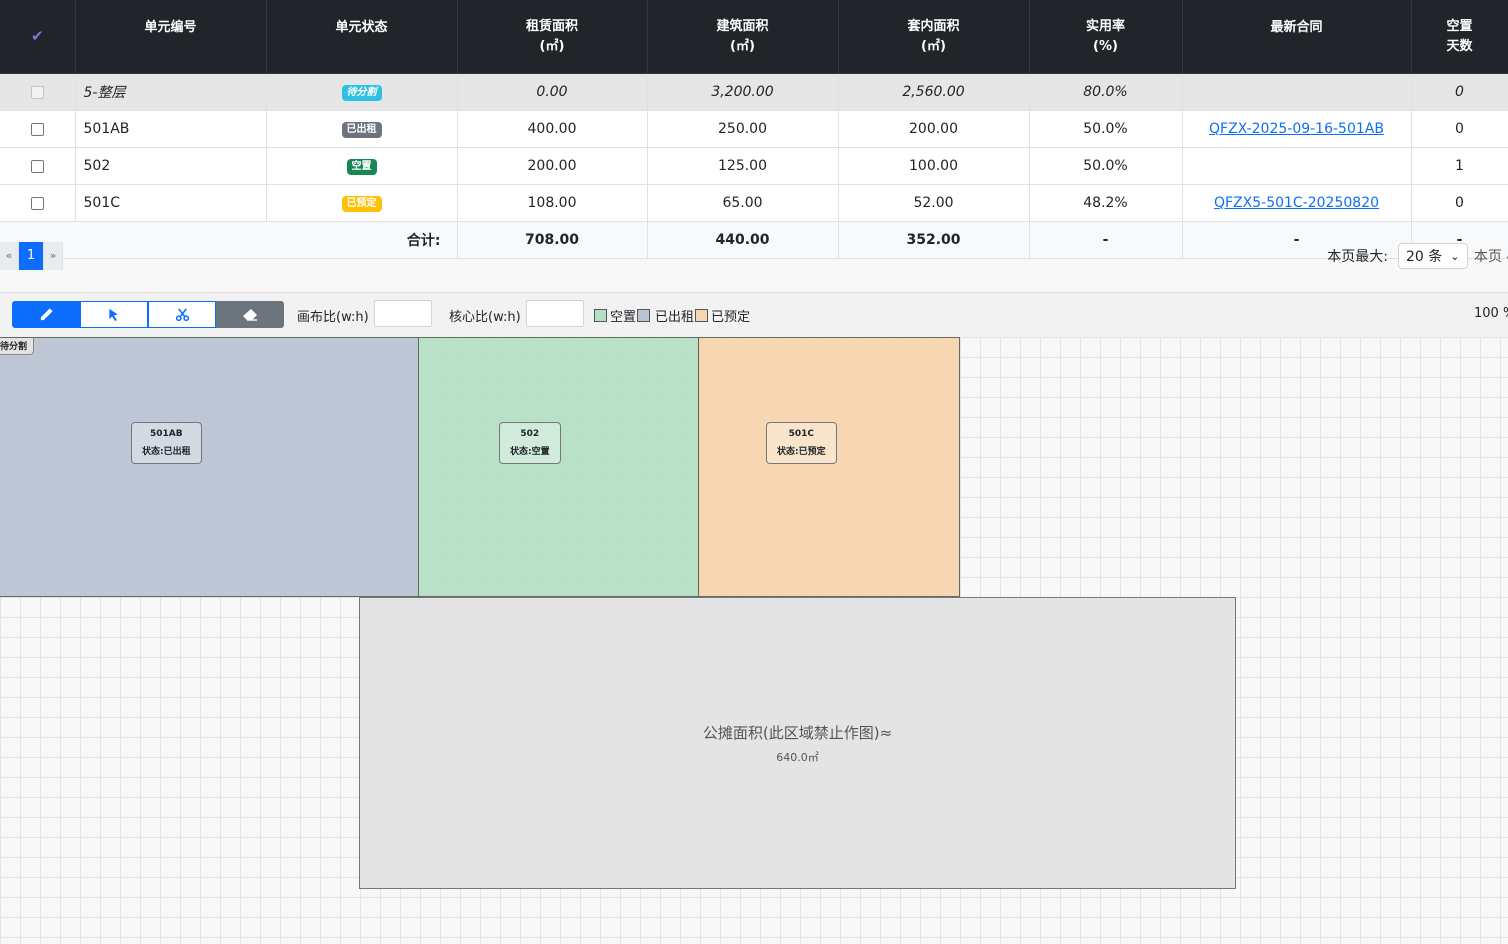  Describe the element at coordinates (743, 92) in the screenshot. I see `cell-build-area: 3,200.00` at that location.